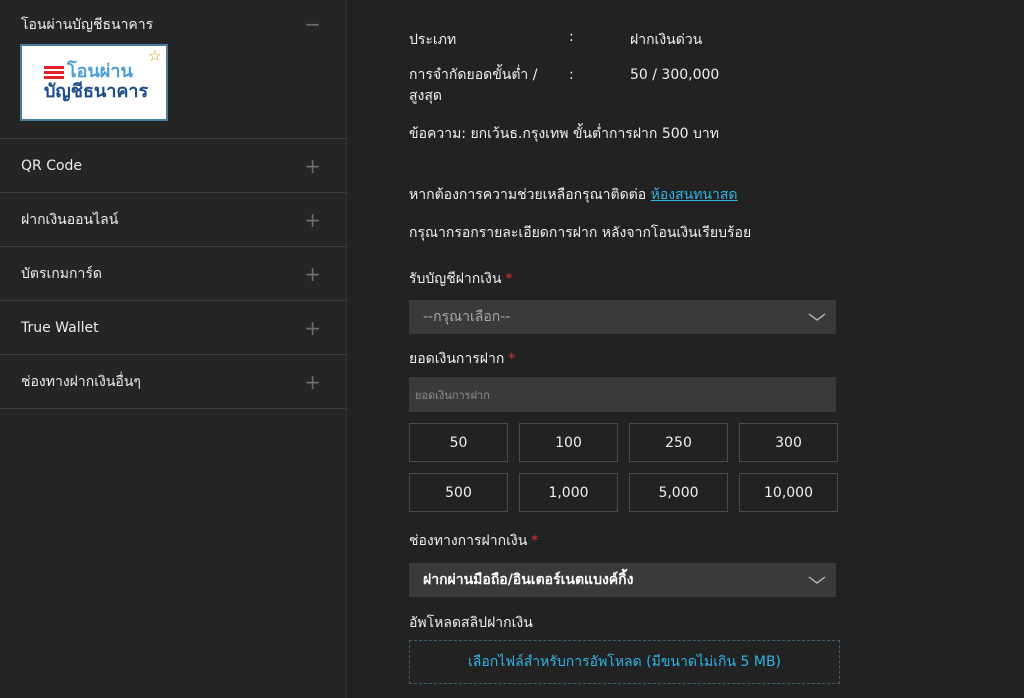 Image resolution: width=1024 pixels, height=698 pixels. Describe the element at coordinates (675, 75) in the screenshot. I see `limit-value: 50 / 300,000` at that location.